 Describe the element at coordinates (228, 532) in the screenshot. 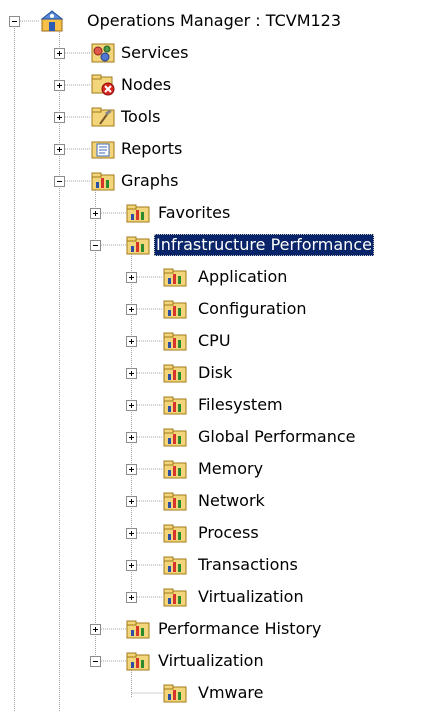

I see `tree-label-process: Process` at that location.